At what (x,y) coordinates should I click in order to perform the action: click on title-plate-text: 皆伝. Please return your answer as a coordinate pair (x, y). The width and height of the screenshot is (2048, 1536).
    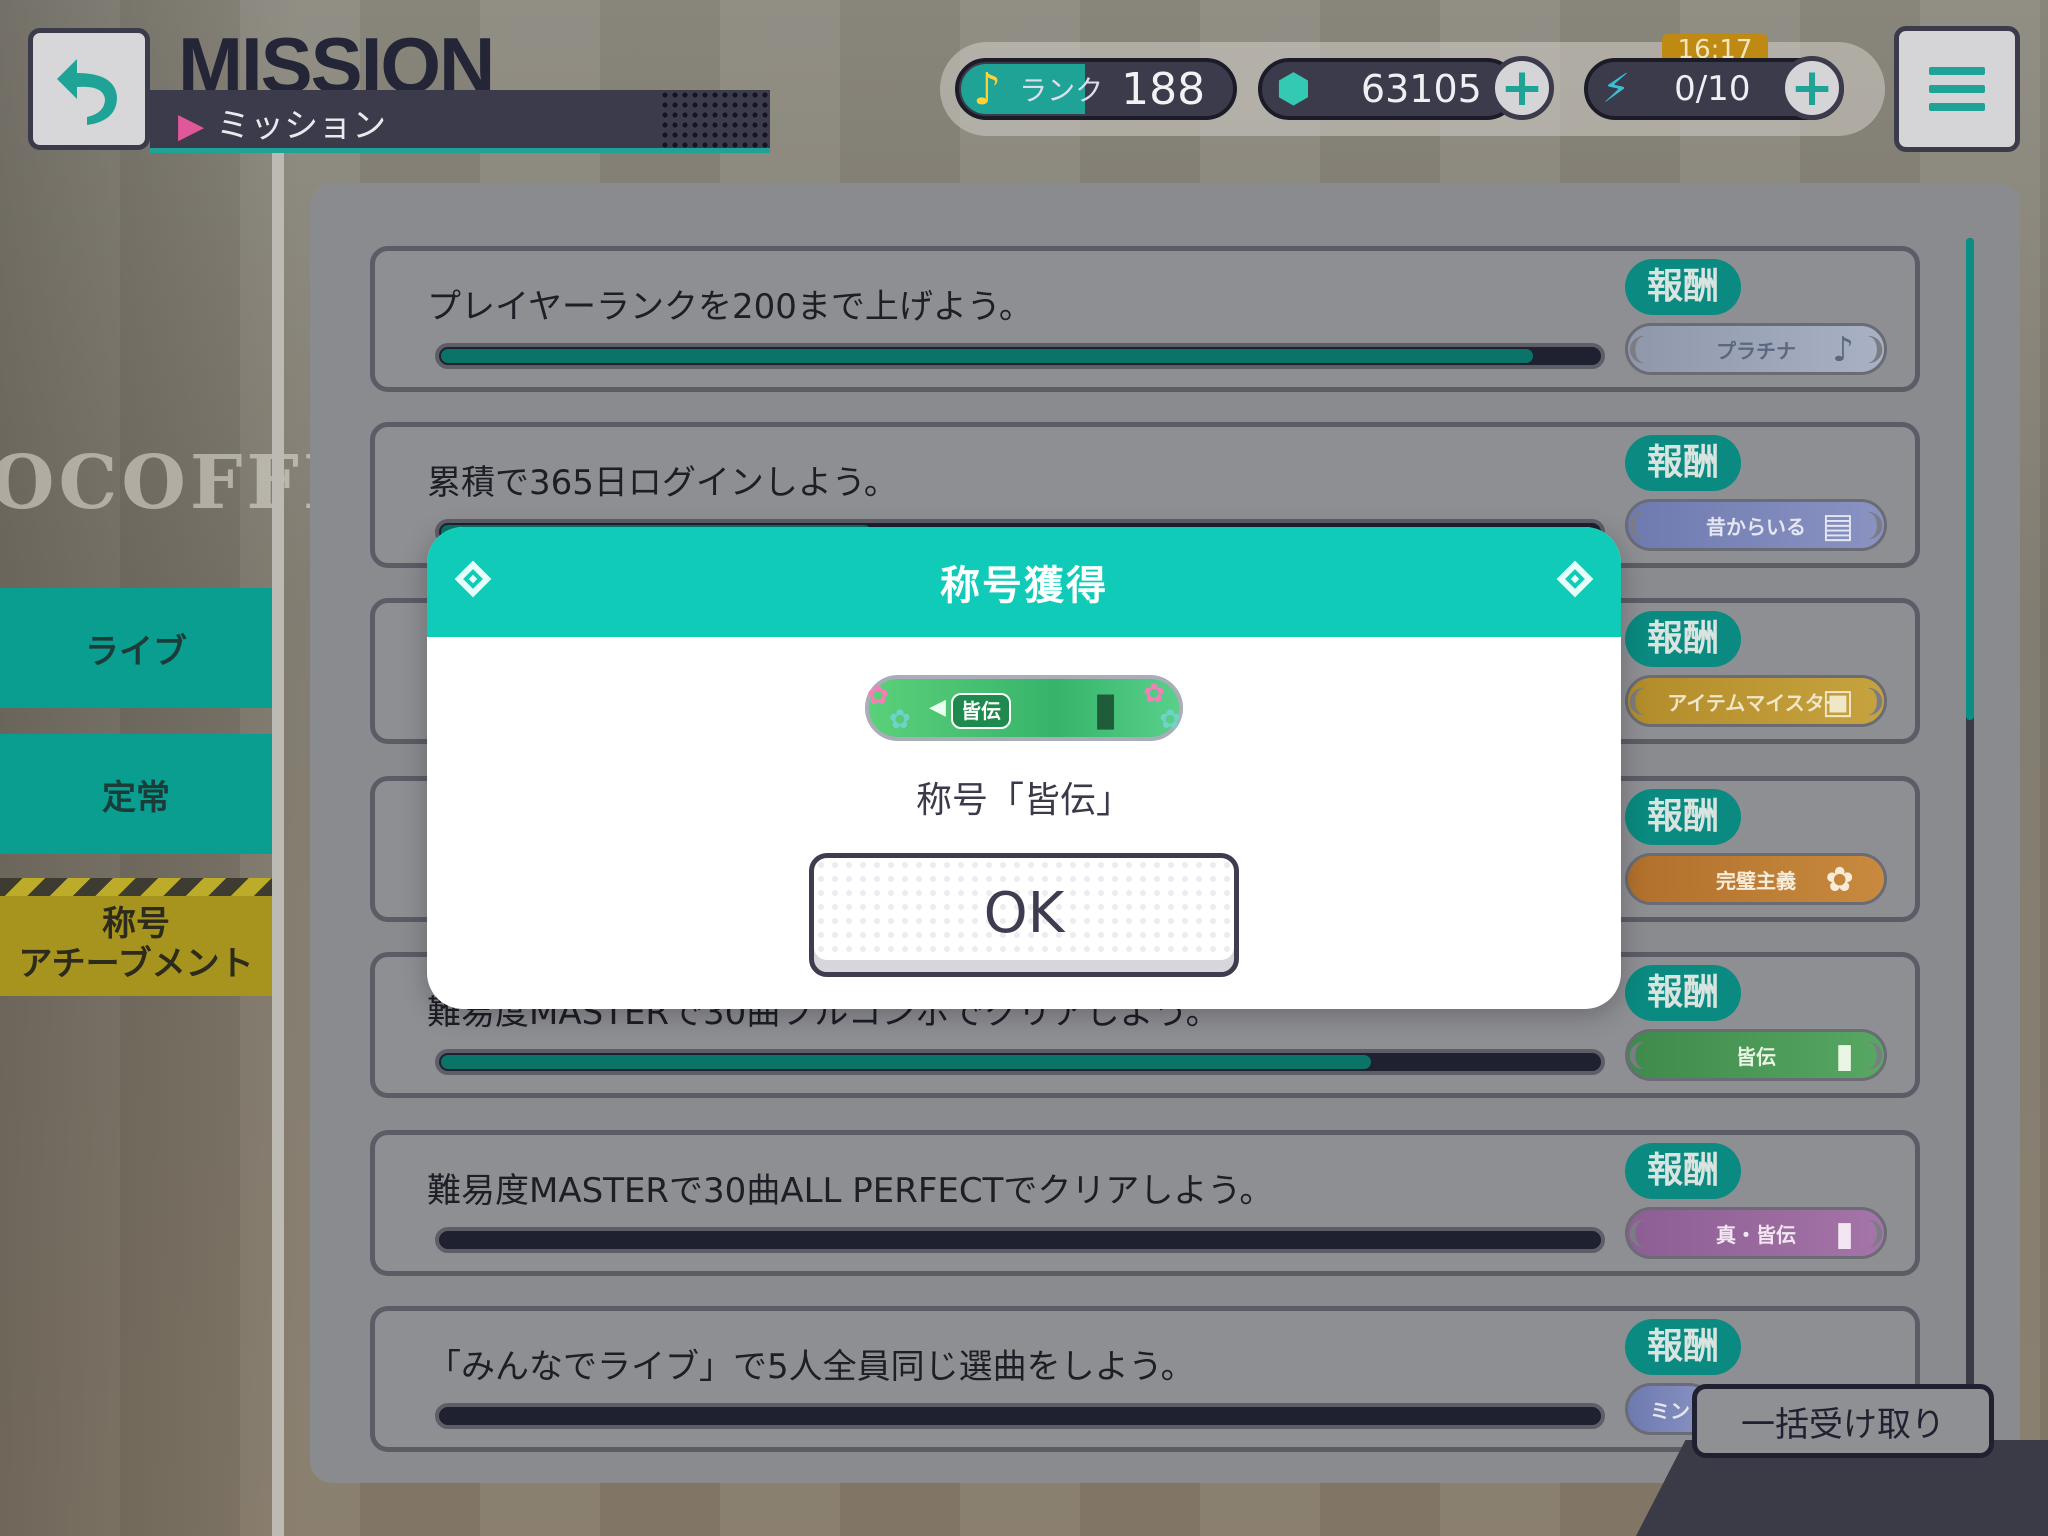
    Looking at the image, I should click on (981, 711).